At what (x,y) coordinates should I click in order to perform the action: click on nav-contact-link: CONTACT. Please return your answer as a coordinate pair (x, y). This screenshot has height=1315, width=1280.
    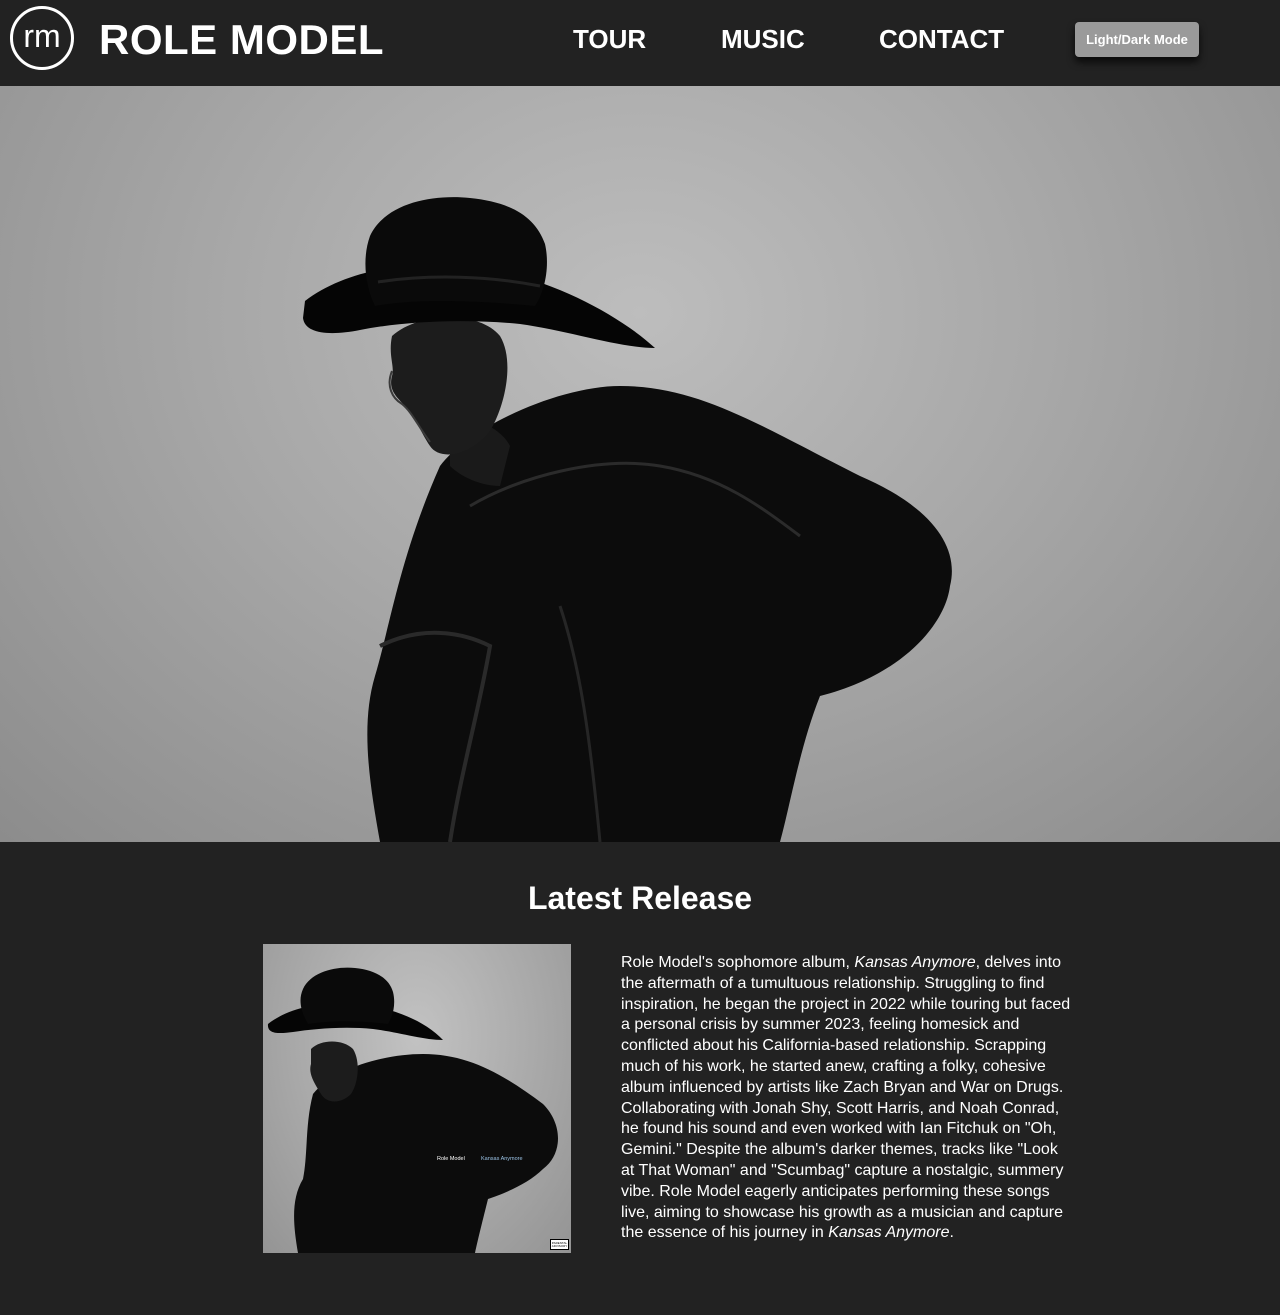
    Looking at the image, I should click on (941, 39).